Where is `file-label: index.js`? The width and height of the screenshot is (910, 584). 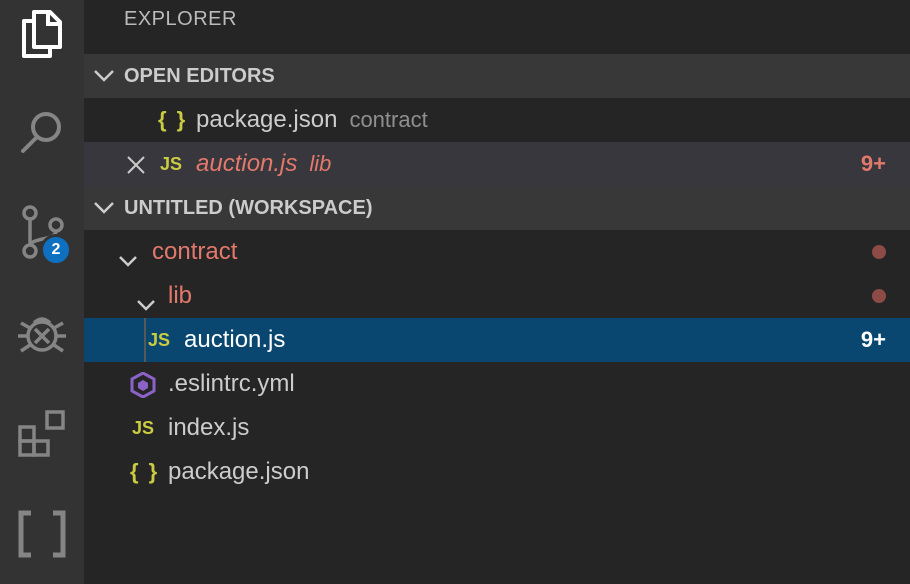 file-label: index.js is located at coordinates (209, 427).